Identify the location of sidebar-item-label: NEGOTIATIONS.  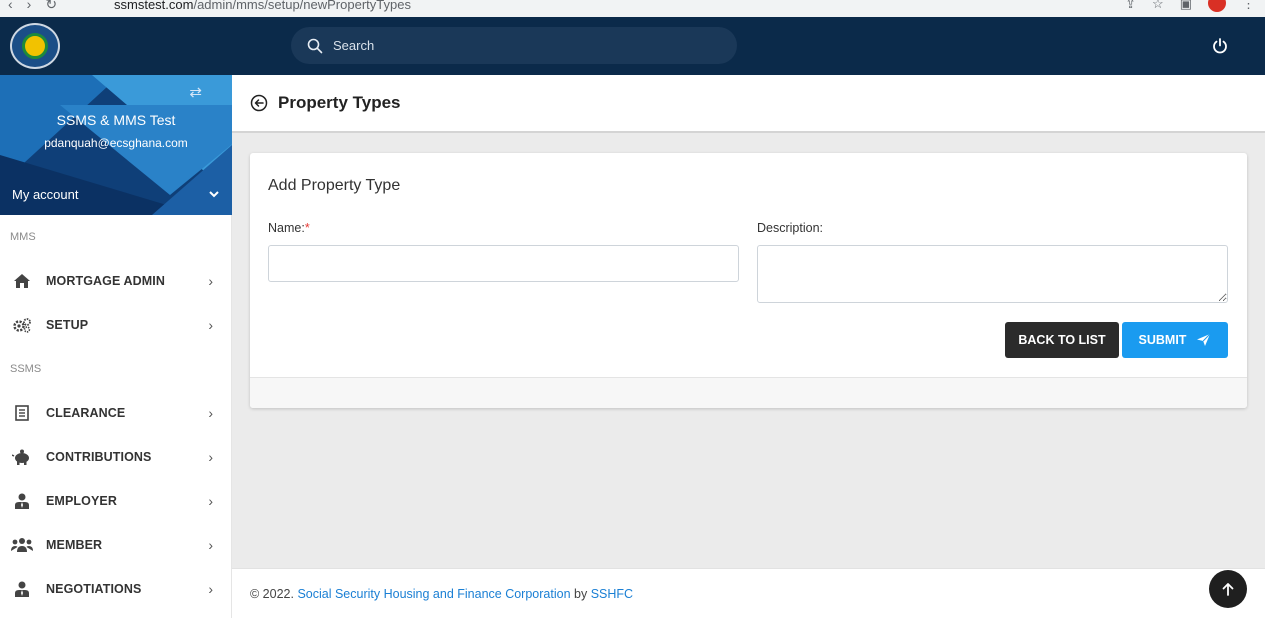
(94, 589).